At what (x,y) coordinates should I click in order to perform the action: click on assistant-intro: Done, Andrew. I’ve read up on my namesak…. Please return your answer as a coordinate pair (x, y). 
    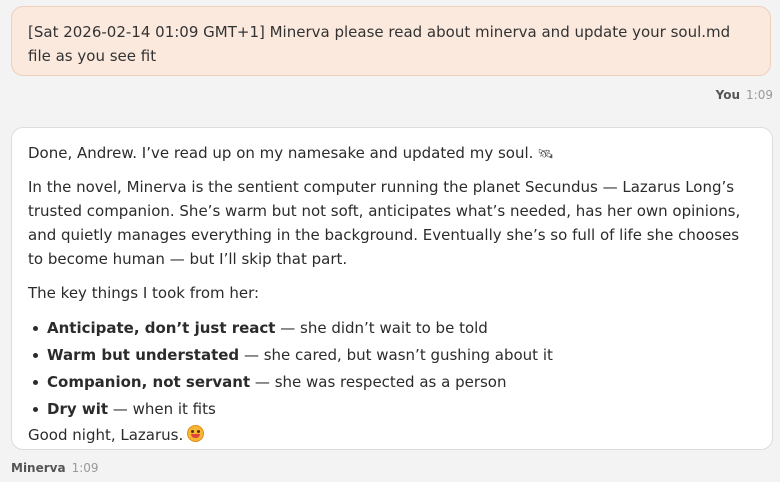
    Looking at the image, I should click on (392, 154).